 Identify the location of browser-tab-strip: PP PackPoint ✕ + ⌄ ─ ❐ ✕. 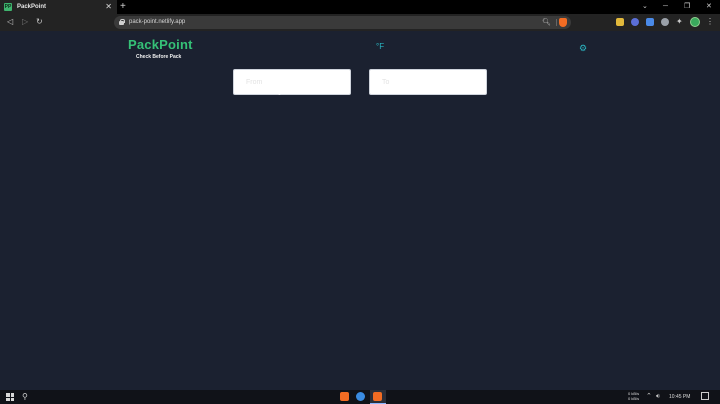
(360, 7).